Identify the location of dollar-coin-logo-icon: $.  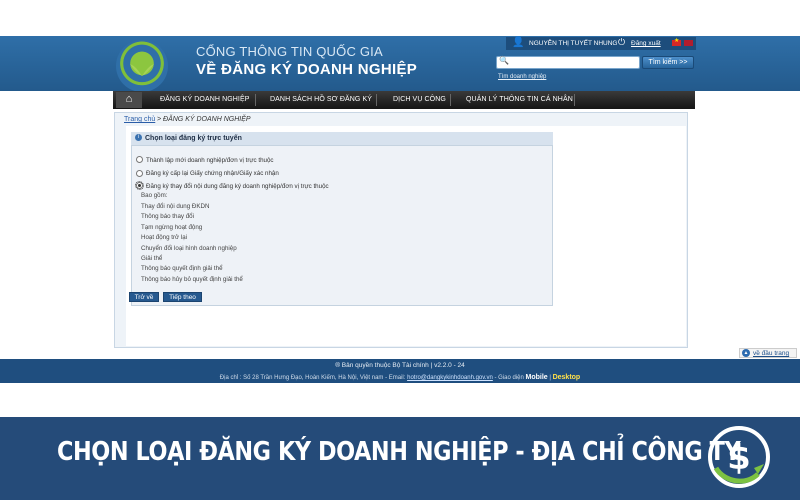
(739, 457).